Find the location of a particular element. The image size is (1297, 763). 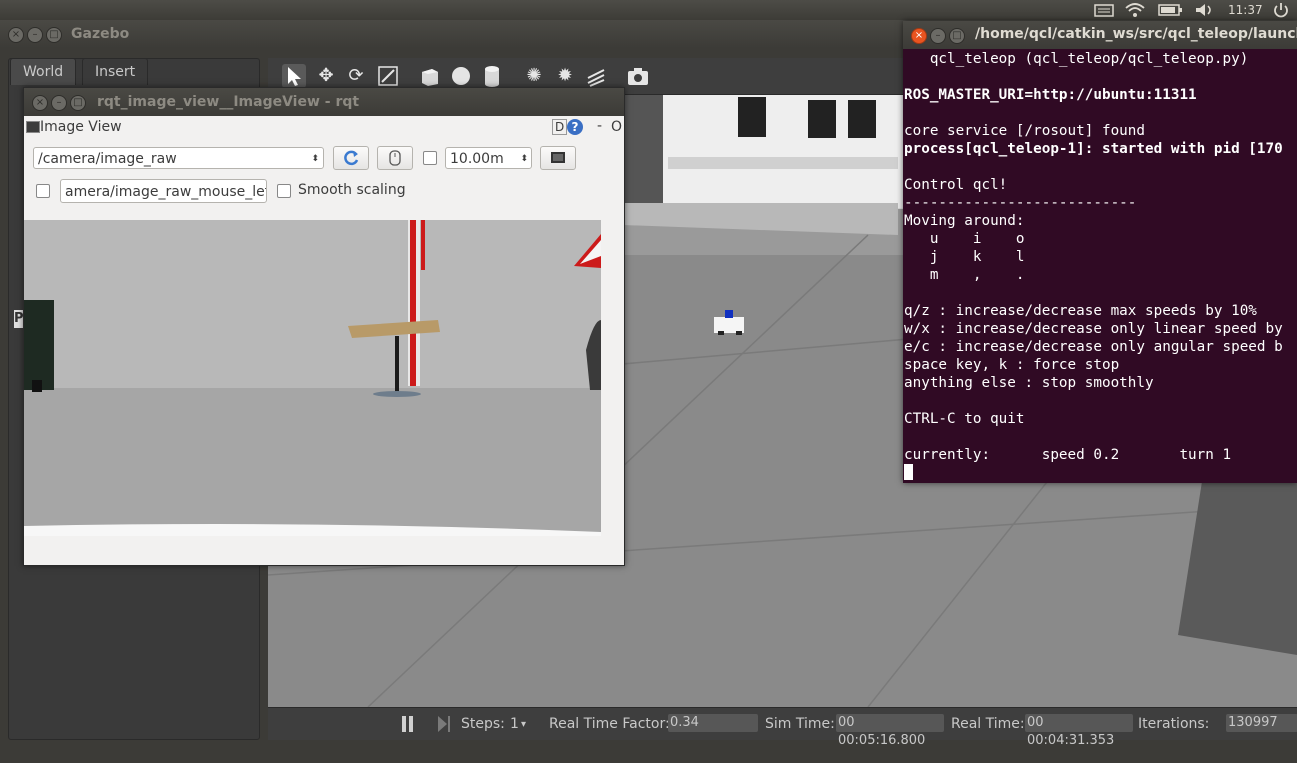

iterations-label: Iterations: is located at coordinates (1174, 724).